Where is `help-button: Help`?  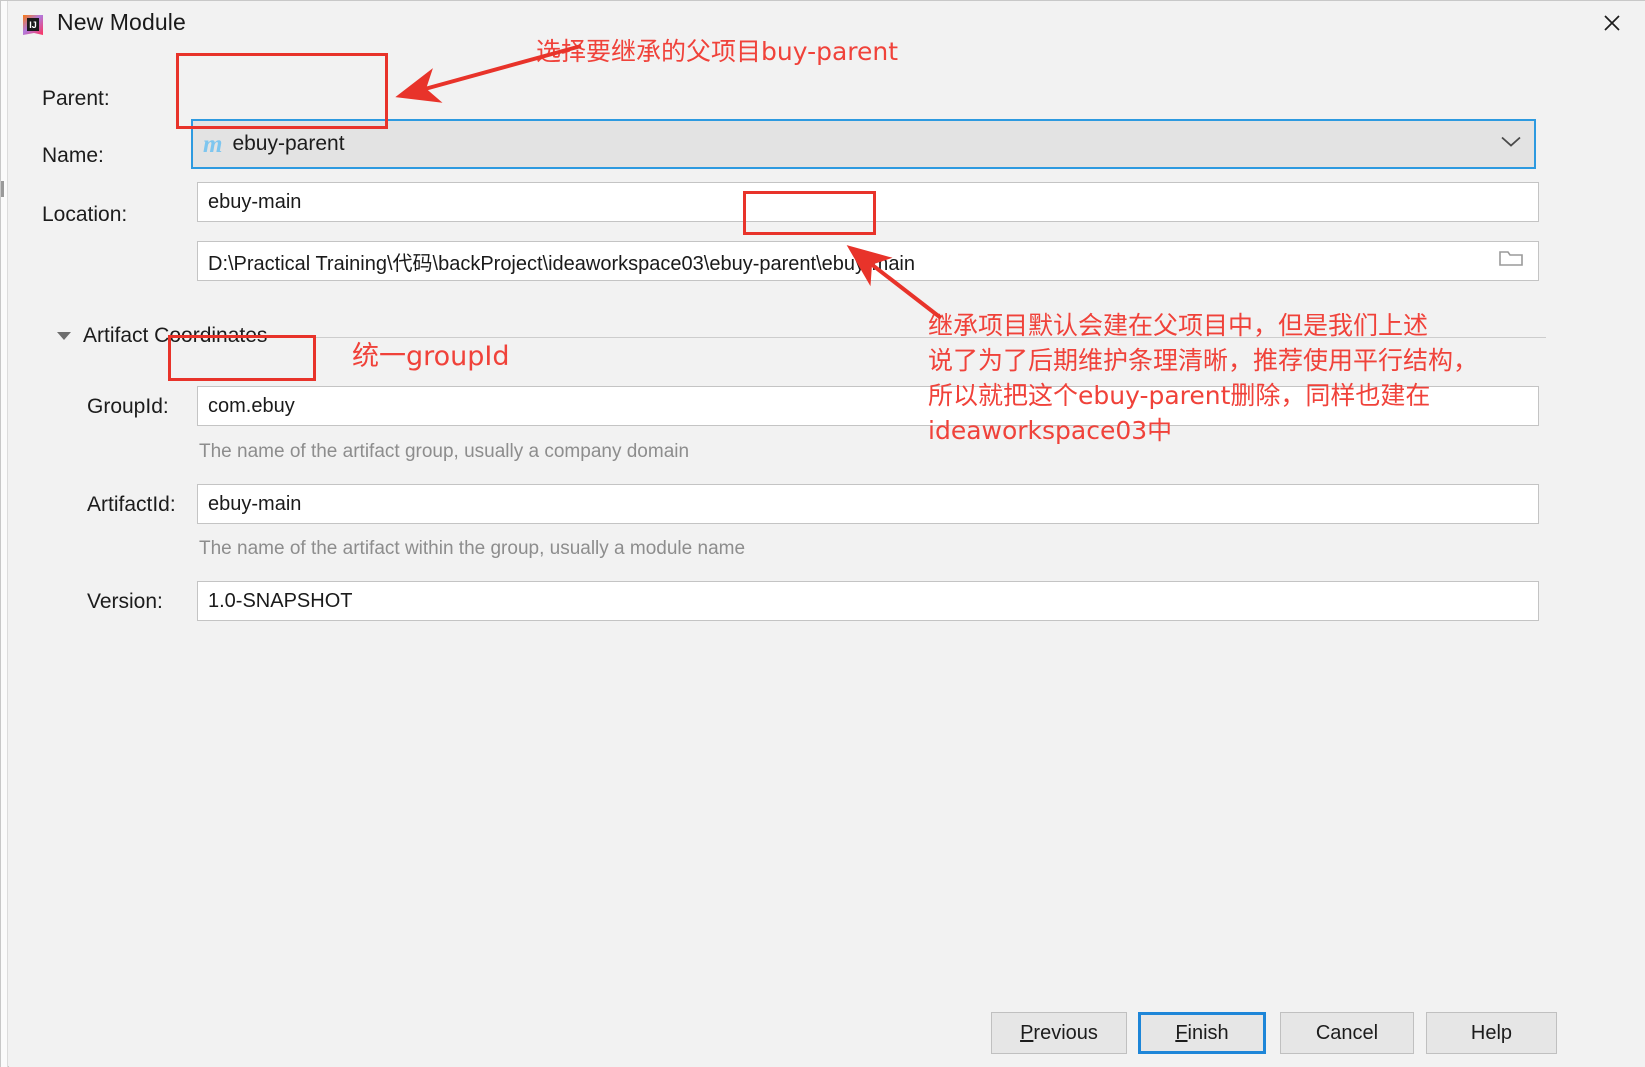 help-button: Help is located at coordinates (1491, 1033).